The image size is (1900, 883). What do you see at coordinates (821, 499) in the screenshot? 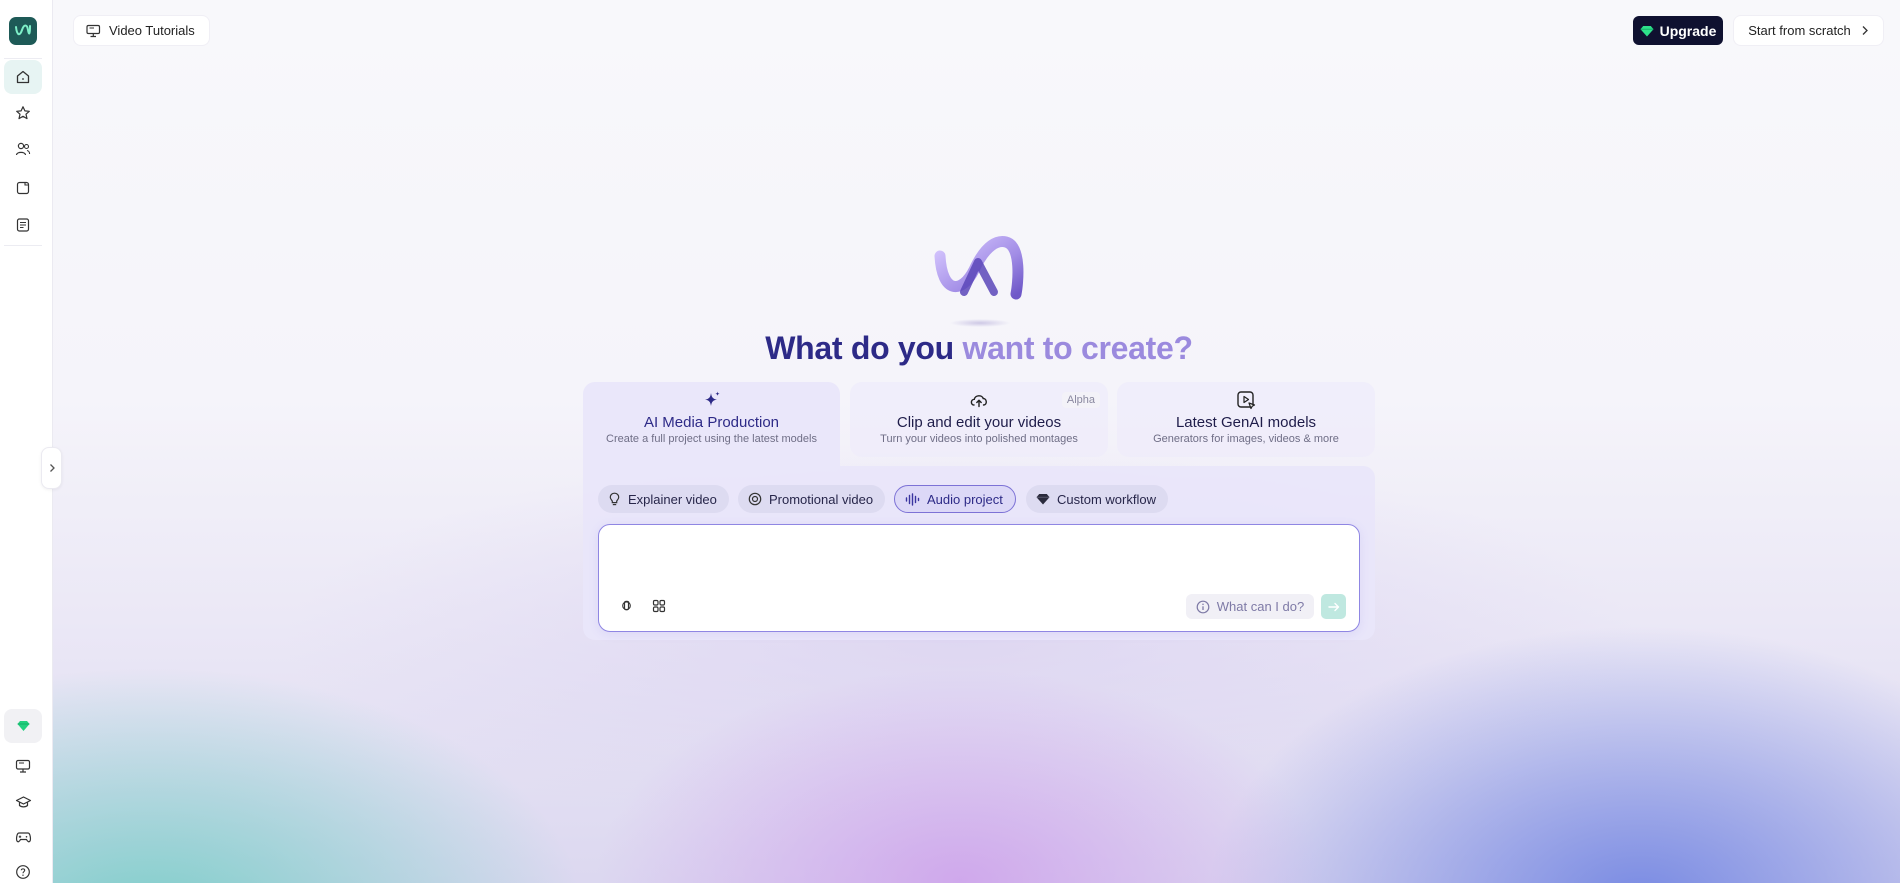
I see `chip-label: Promotional video` at bounding box center [821, 499].